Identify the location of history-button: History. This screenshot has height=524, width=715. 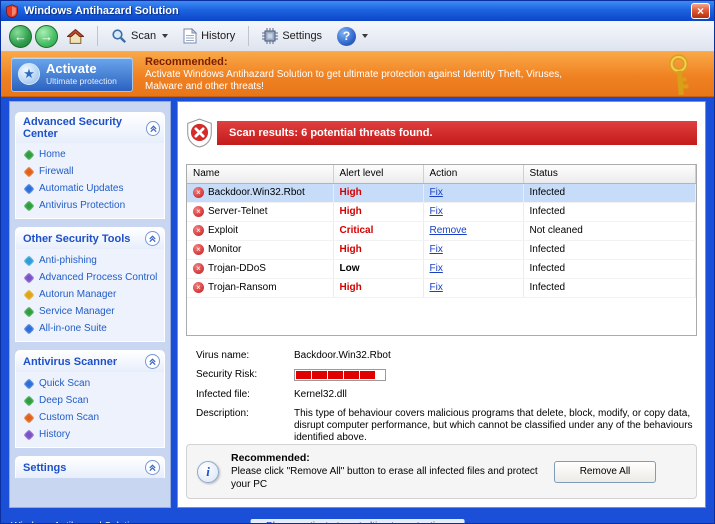
(209, 36).